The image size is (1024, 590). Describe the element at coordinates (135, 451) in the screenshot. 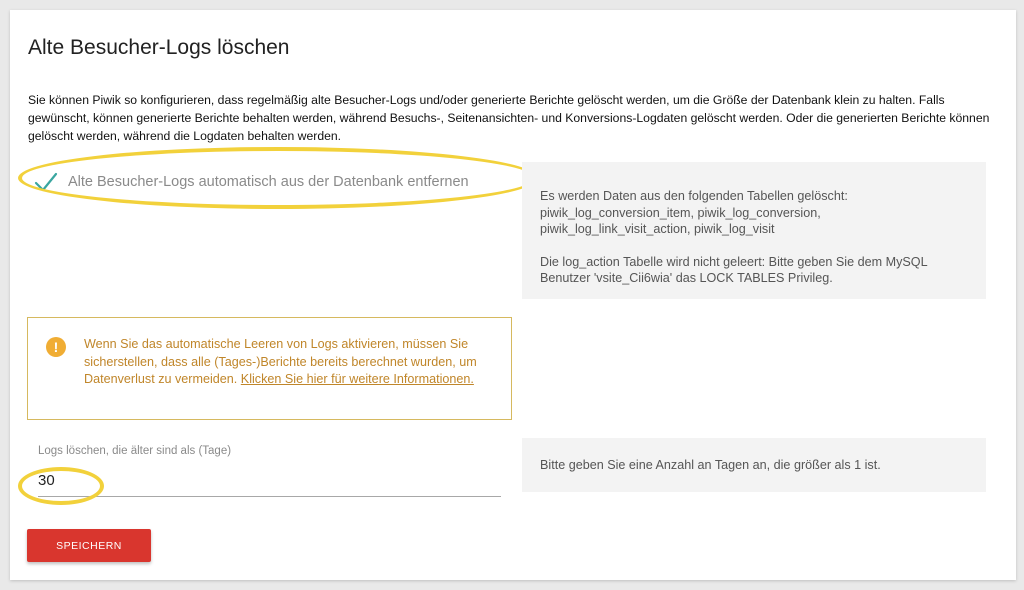

I see `days-field-label: Logs löschen, die älter sind als (Tage)` at that location.